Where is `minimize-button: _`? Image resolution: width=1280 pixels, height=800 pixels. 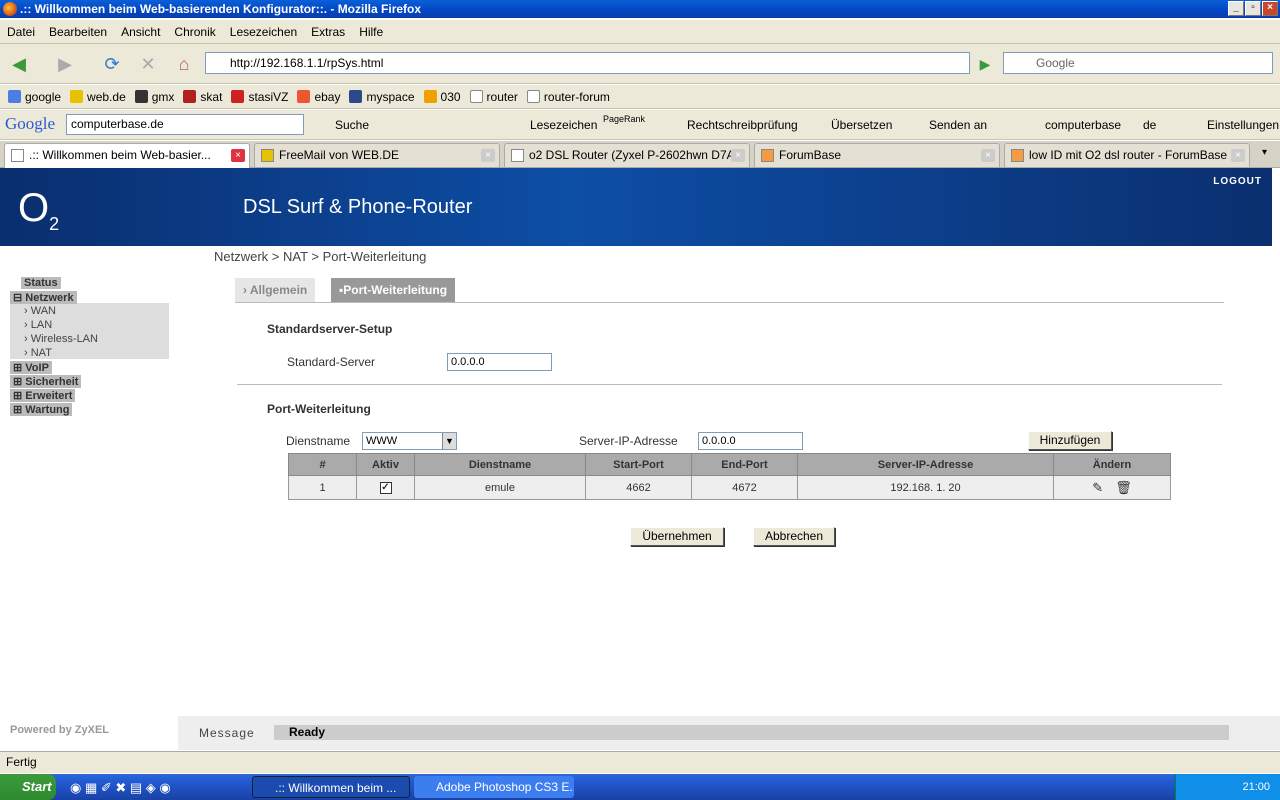 minimize-button: _ is located at coordinates (1236, 8).